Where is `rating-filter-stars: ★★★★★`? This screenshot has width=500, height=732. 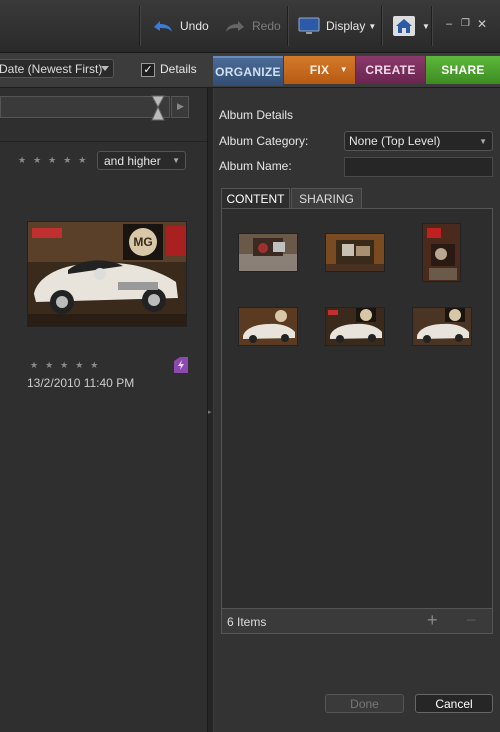
rating-filter-stars: ★★★★★ is located at coordinates (55, 160).